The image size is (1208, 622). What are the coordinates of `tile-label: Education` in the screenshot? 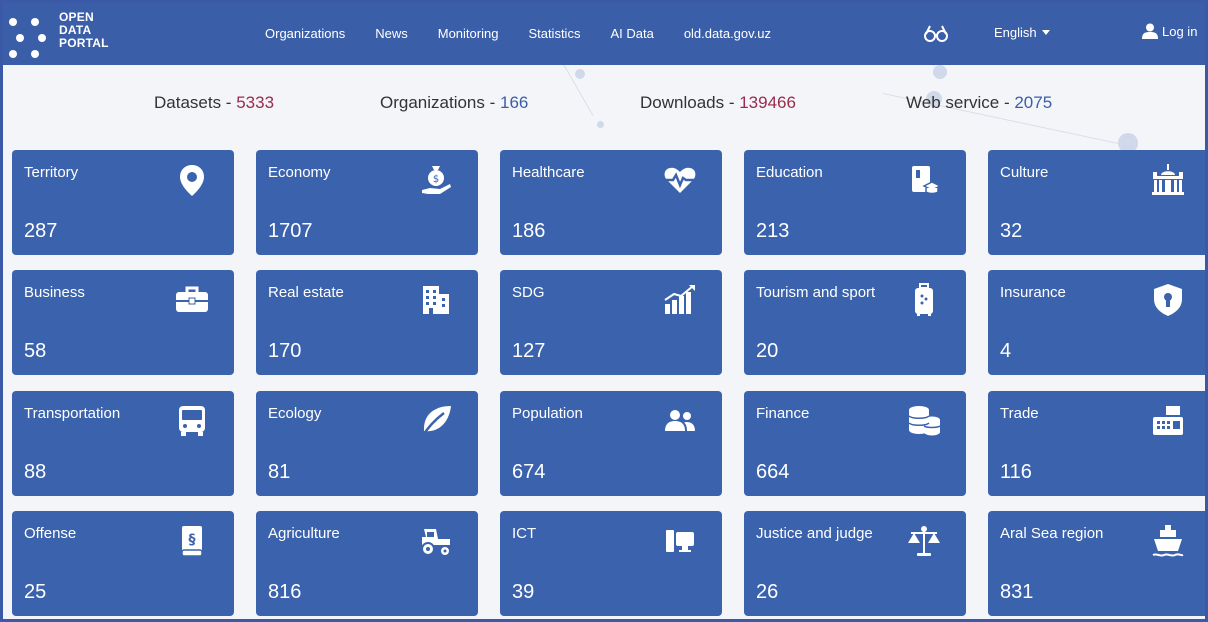 It's located at (789, 172).